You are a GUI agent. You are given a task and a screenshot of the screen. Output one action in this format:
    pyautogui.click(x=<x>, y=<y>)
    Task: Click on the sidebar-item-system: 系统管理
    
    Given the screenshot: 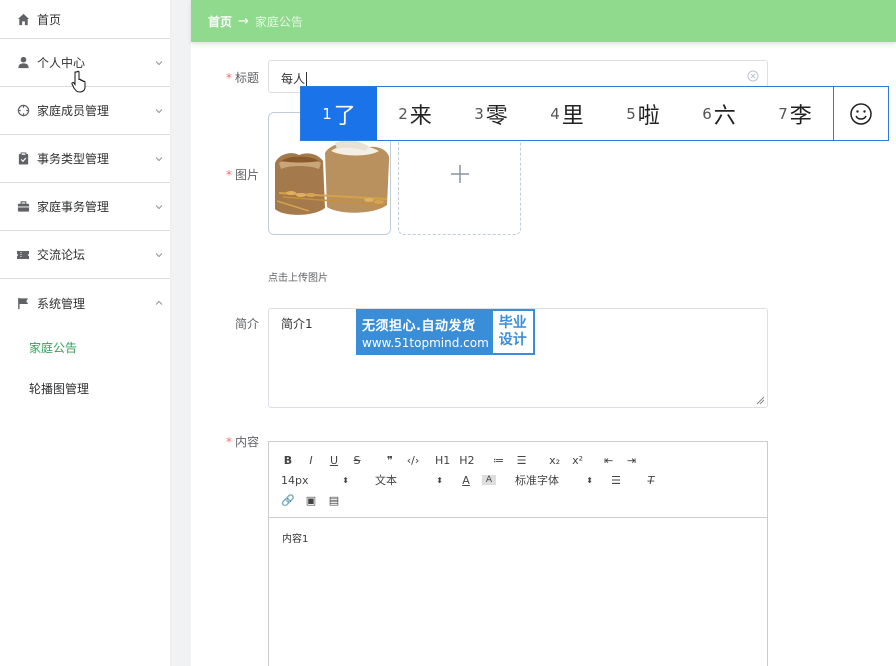 What is the action you would take?
    pyautogui.click(x=85, y=303)
    